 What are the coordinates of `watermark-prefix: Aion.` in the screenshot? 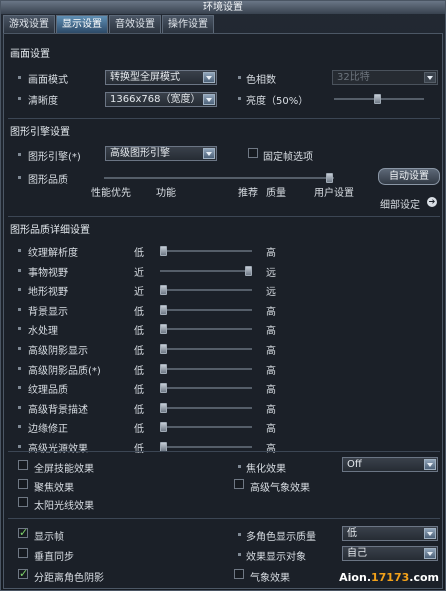 It's located at (355, 577).